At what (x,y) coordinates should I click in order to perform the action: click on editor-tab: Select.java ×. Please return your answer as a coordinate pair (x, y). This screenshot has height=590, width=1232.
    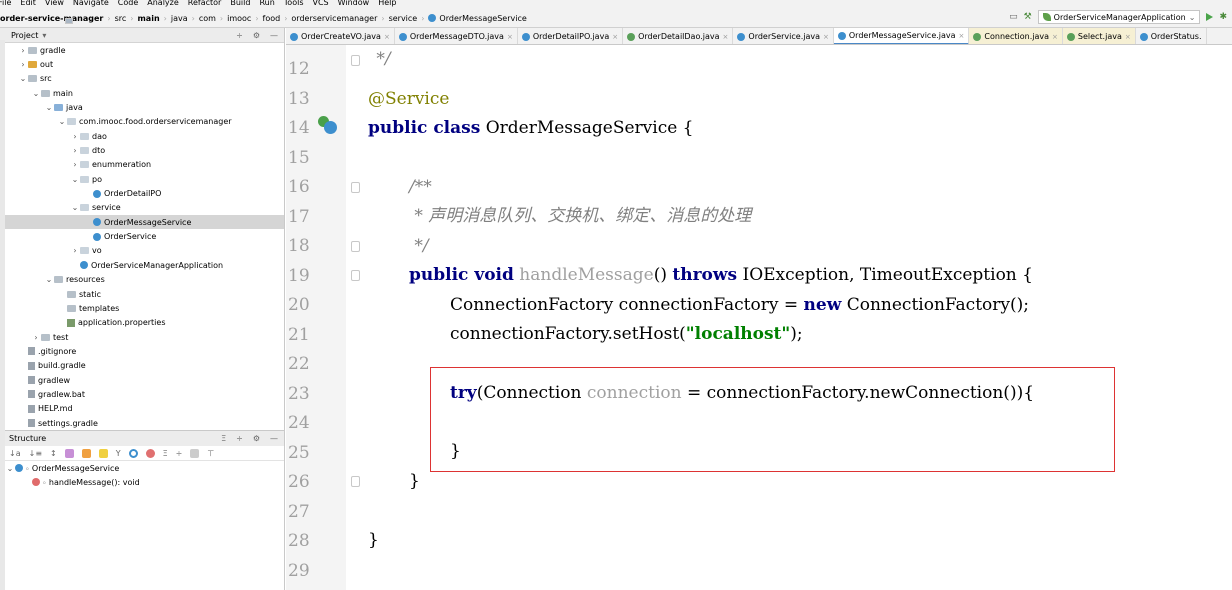
    Looking at the image, I should click on (1099, 36).